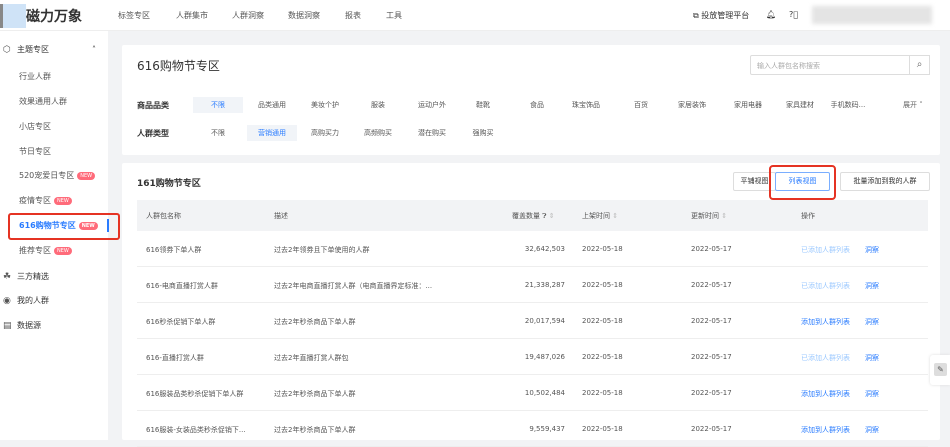 The width and height of the screenshot is (950, 447). I want to click on crowd-count: 19,487,026, so click(544, 357).